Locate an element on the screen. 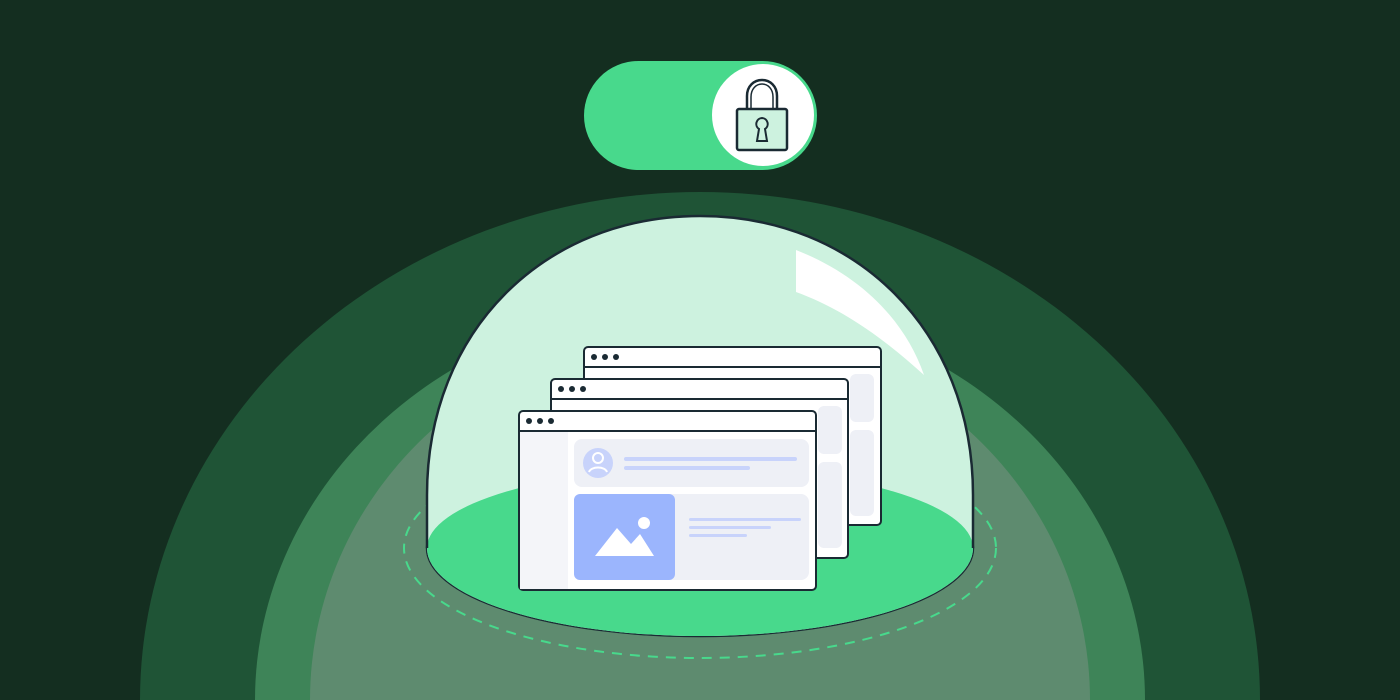 The width and height of the screenshot is (1400, 700). user-avatar-icon is located at coordinates (598, 463).